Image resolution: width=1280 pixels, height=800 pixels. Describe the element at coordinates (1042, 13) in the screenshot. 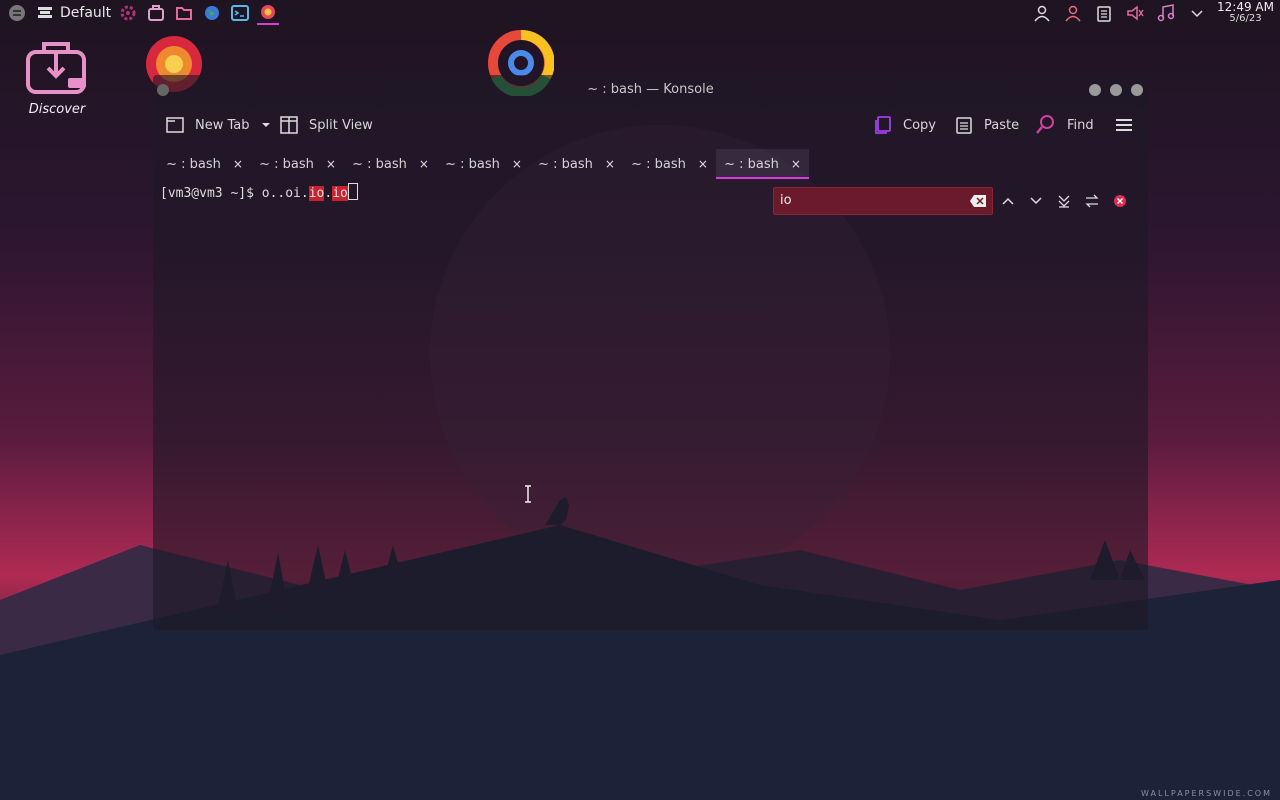

I see `user-icon` at that location.